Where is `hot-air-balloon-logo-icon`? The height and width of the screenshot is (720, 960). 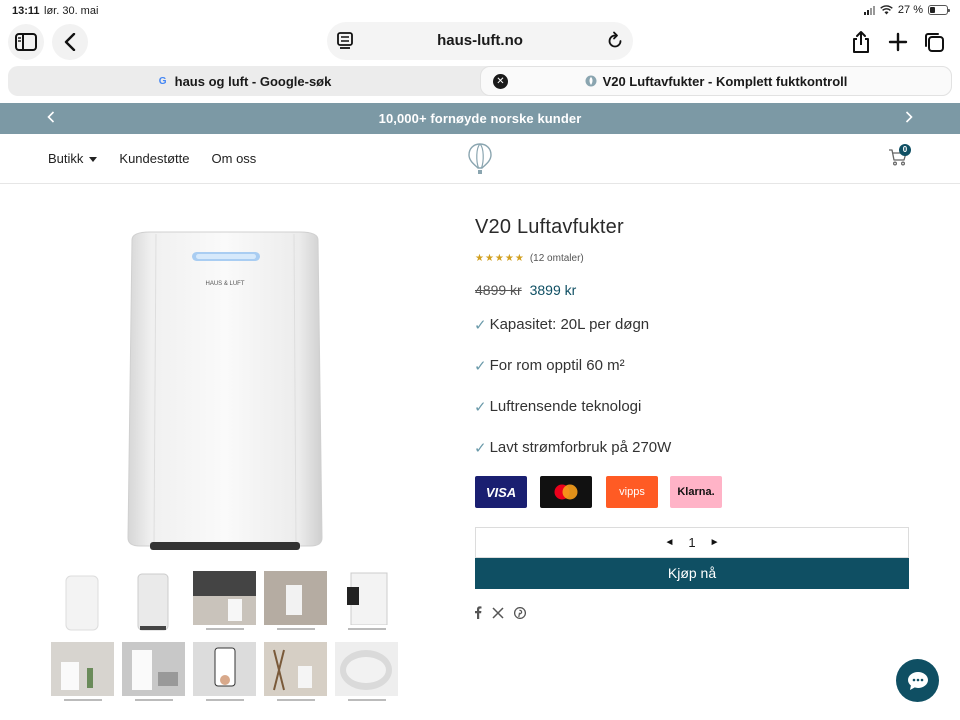
hot-air-balloon-logo-icon is located at coordinates (480, 158).